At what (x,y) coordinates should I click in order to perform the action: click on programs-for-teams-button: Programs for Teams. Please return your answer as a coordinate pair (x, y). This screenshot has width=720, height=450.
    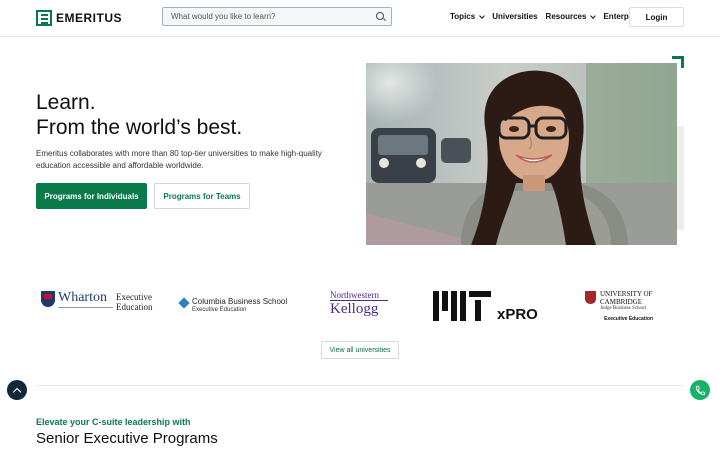
    Looking at the image, I should click on (202, 196).